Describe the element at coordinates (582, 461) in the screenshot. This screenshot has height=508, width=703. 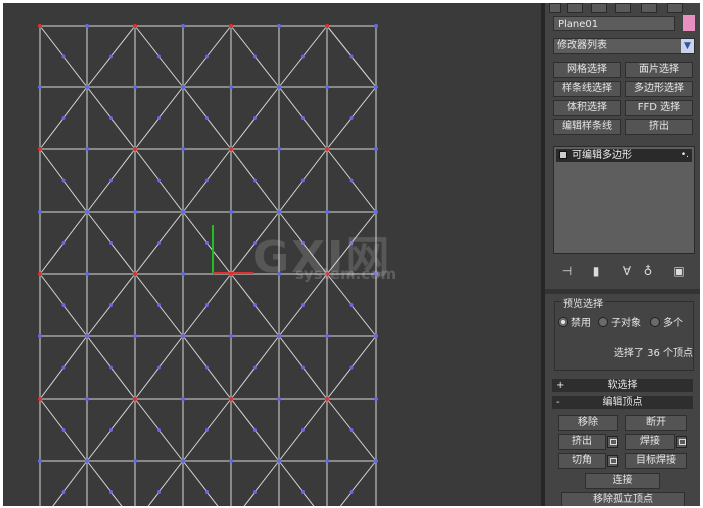
I see `chamfer-vertex-button: 切角` at that location.